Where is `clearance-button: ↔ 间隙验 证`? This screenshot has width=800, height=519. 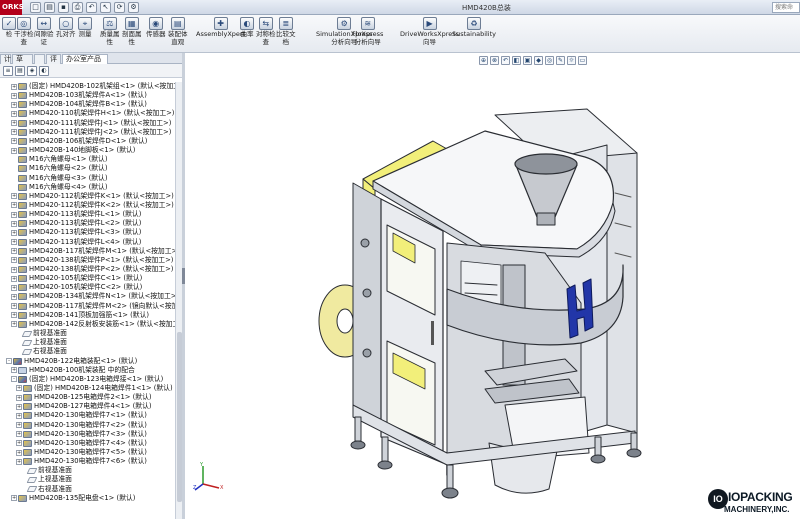
clearance-button: ↔ 间隙验 证 is located at coordinates (44, 31).